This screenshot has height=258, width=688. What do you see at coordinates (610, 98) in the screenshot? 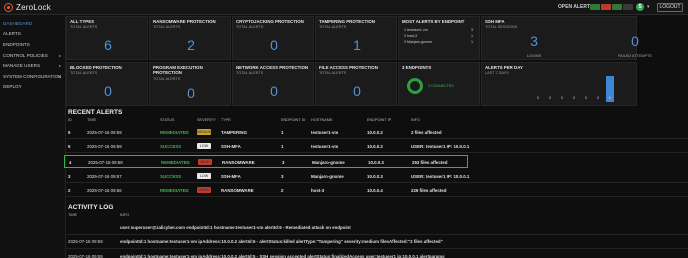
I see `chart-data-label: 6` at bounding box center [610, 98].